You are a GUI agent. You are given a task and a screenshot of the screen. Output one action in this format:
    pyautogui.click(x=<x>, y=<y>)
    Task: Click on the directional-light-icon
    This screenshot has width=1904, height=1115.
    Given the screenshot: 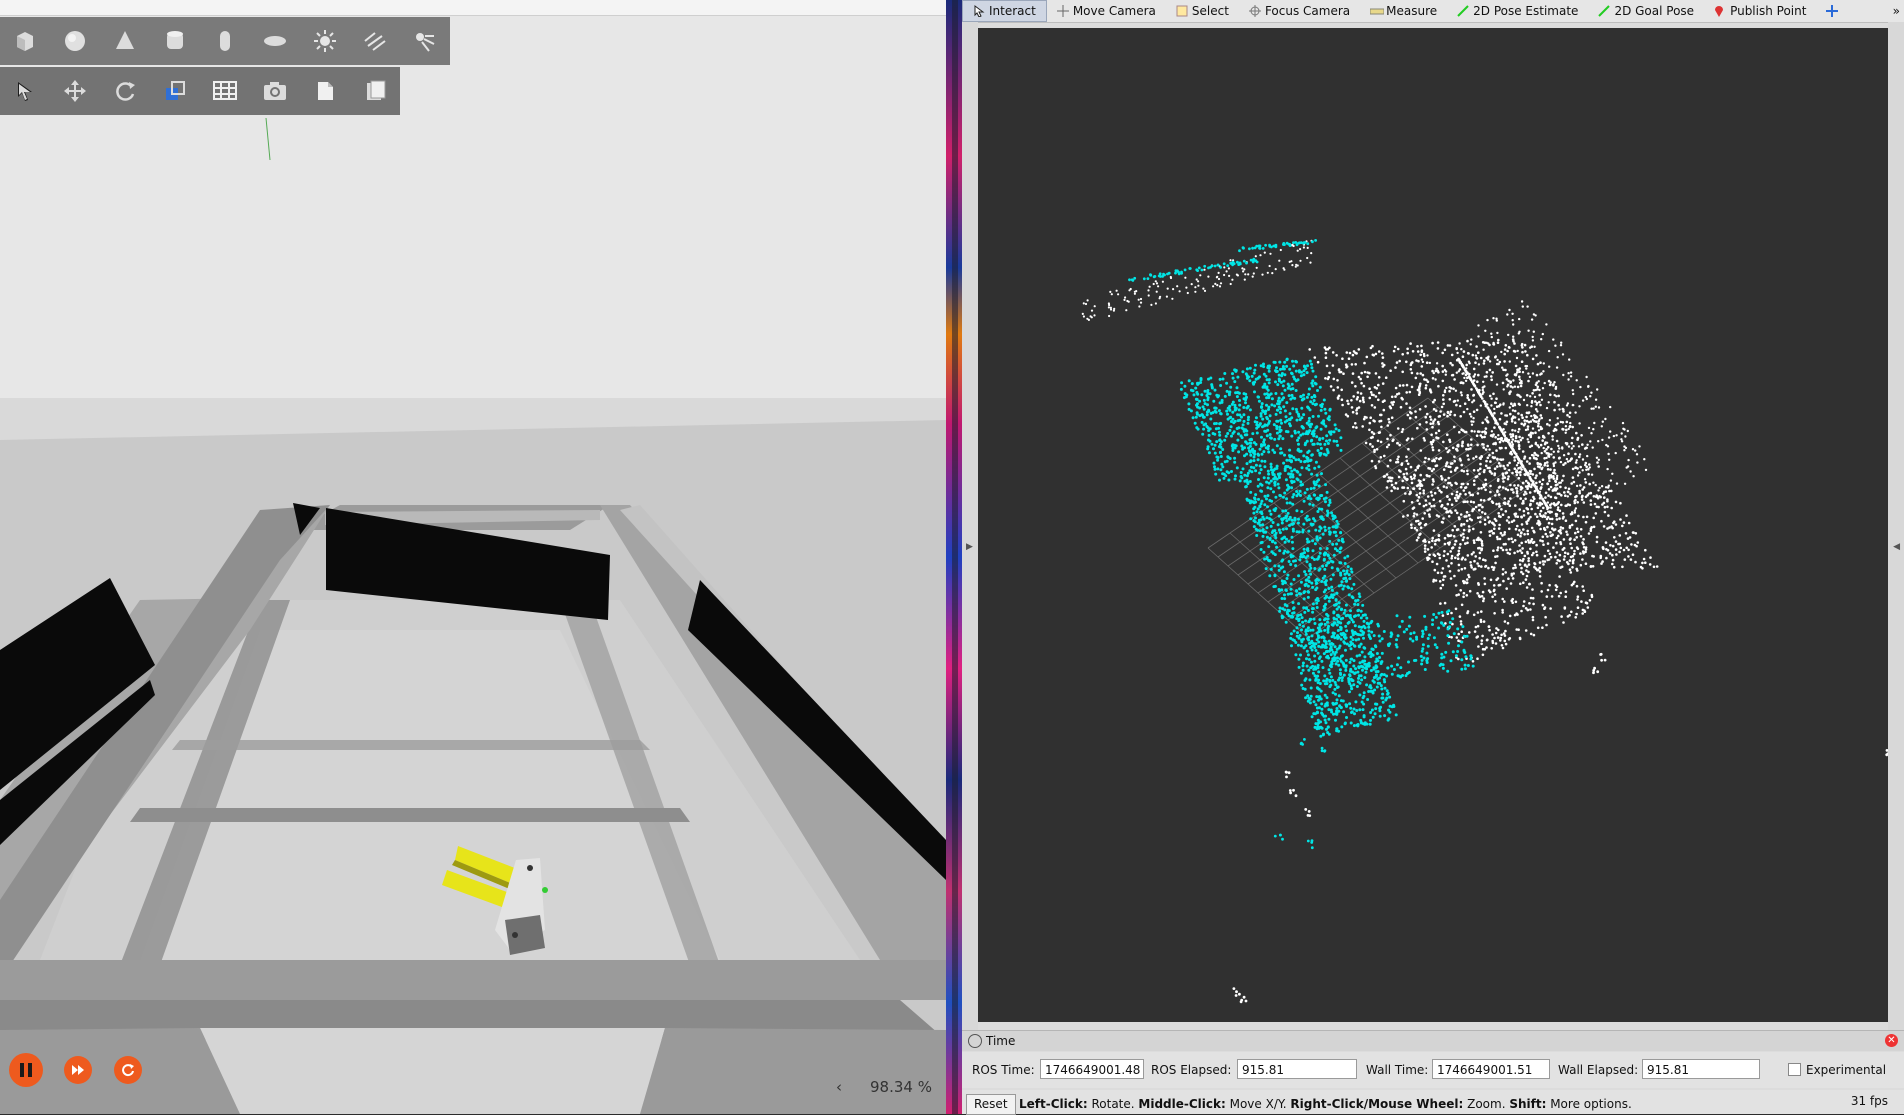 What is the action you would take?
    pyautogui.click(x=375, y=41)
    